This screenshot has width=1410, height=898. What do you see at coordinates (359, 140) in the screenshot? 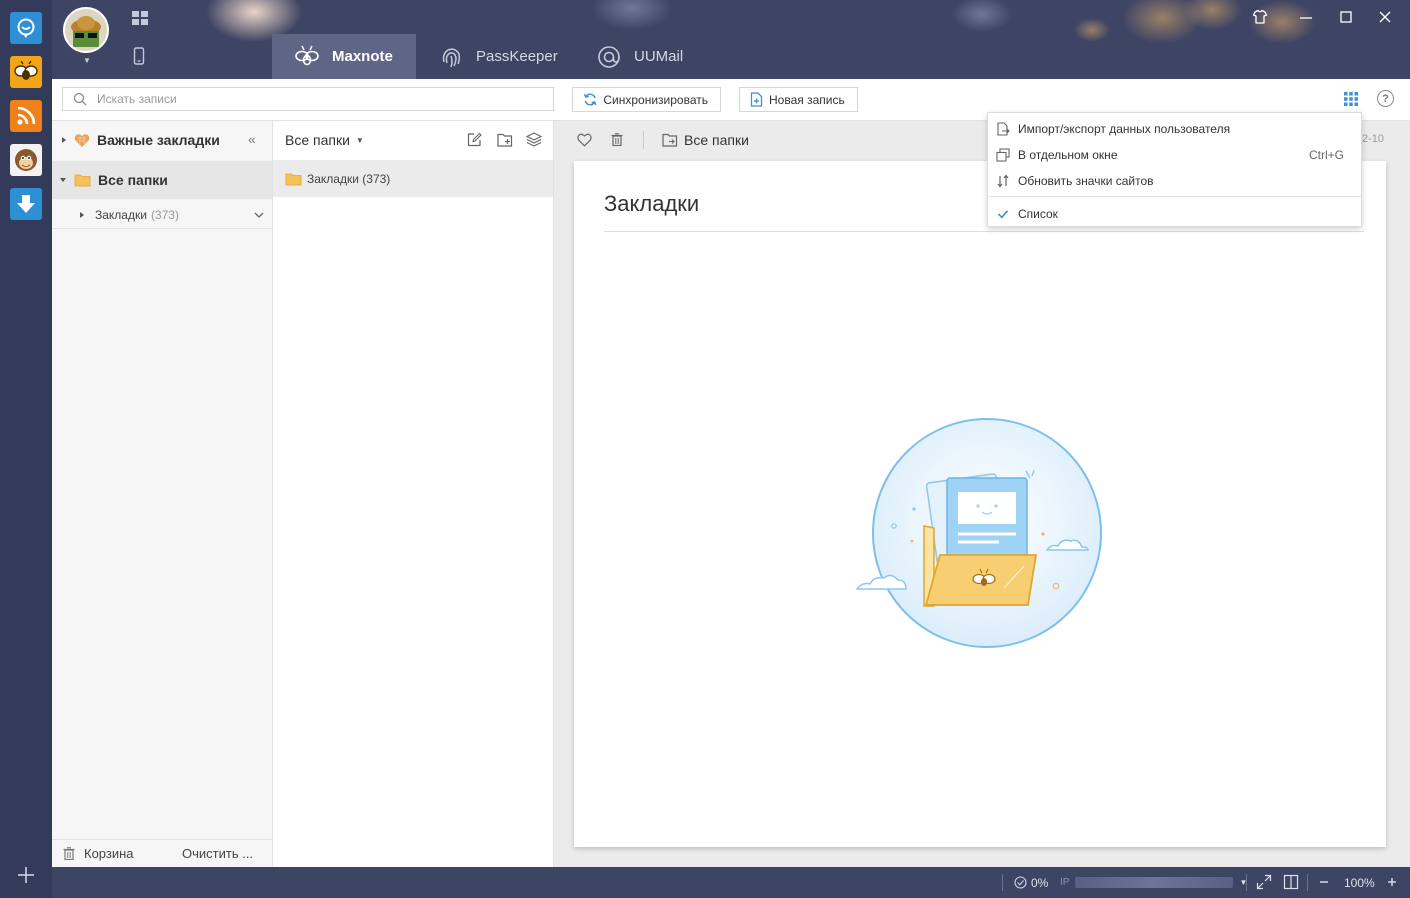
I see `caret-down-icon: ▼` at bounding box center [359, 140].